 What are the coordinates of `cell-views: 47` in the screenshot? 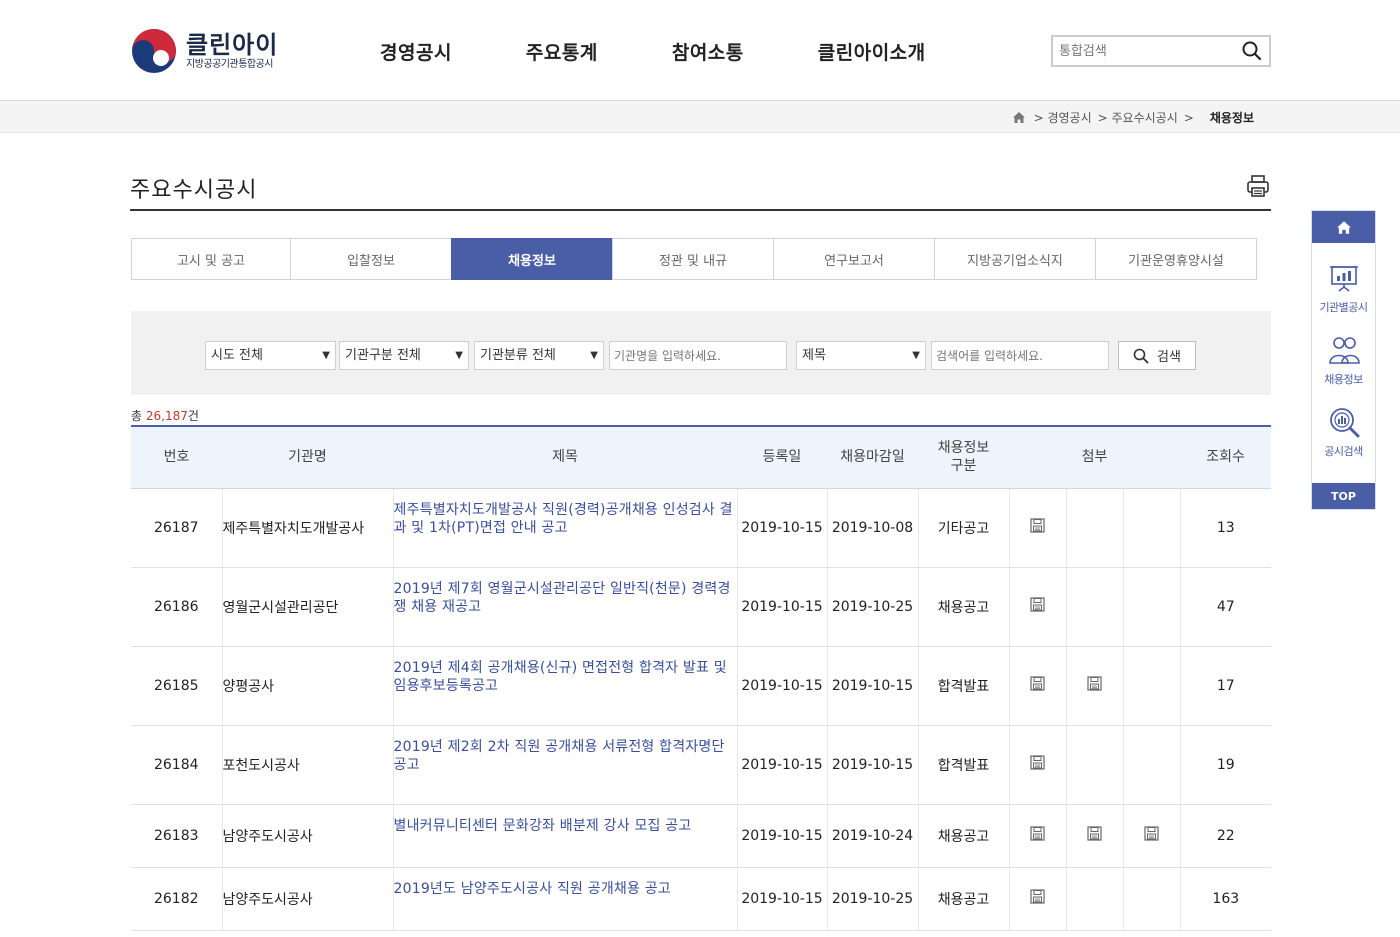 It's located at (1226, 607).